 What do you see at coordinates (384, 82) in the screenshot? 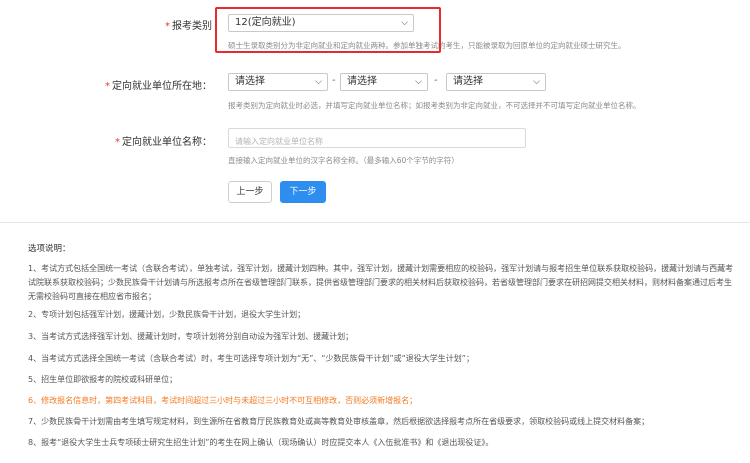
I see `city-select: 请选择 ⌵` at bounding box center [384, 82].